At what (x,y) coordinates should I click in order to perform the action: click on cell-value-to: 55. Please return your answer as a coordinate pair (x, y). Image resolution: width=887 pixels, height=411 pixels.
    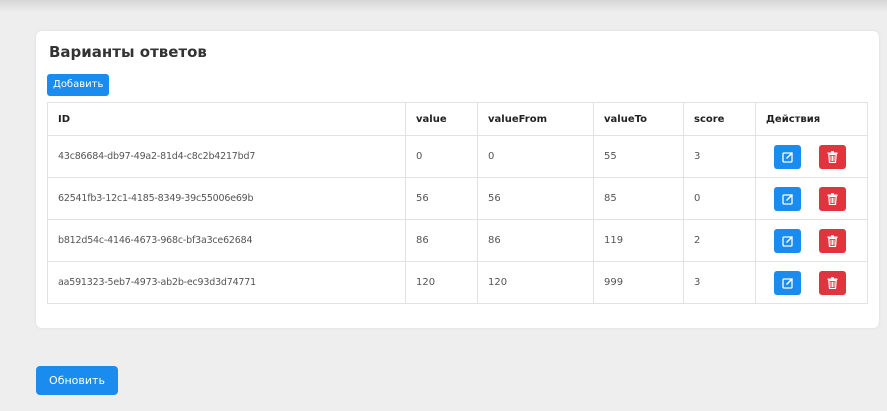
    Looking at the image, I should click on (638, 156).